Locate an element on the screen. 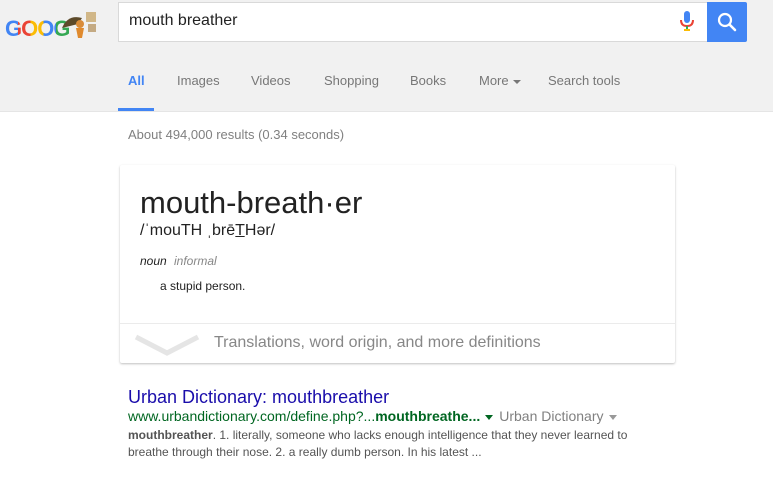  snippet-bold: mouthbreather is located at coordinates (170, 435).